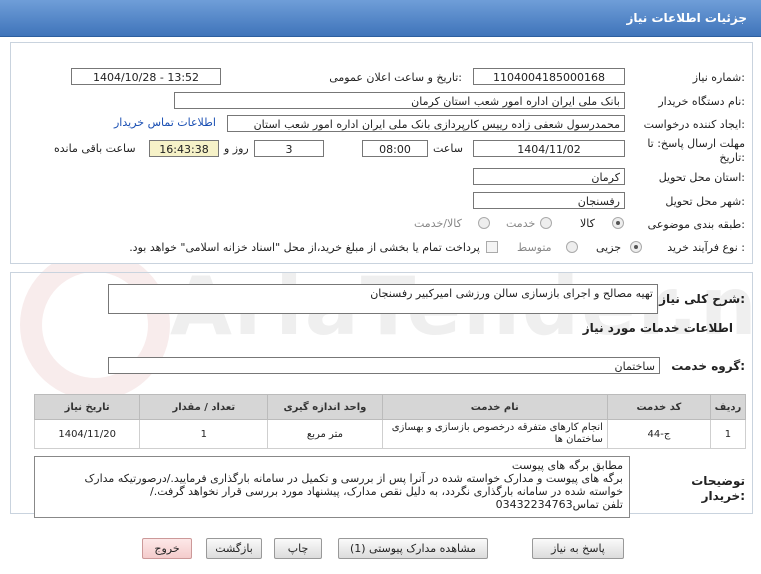 The height and width of the screenshot is (574, 761). I want to click on province-field: کرمان, so click(549, 176).